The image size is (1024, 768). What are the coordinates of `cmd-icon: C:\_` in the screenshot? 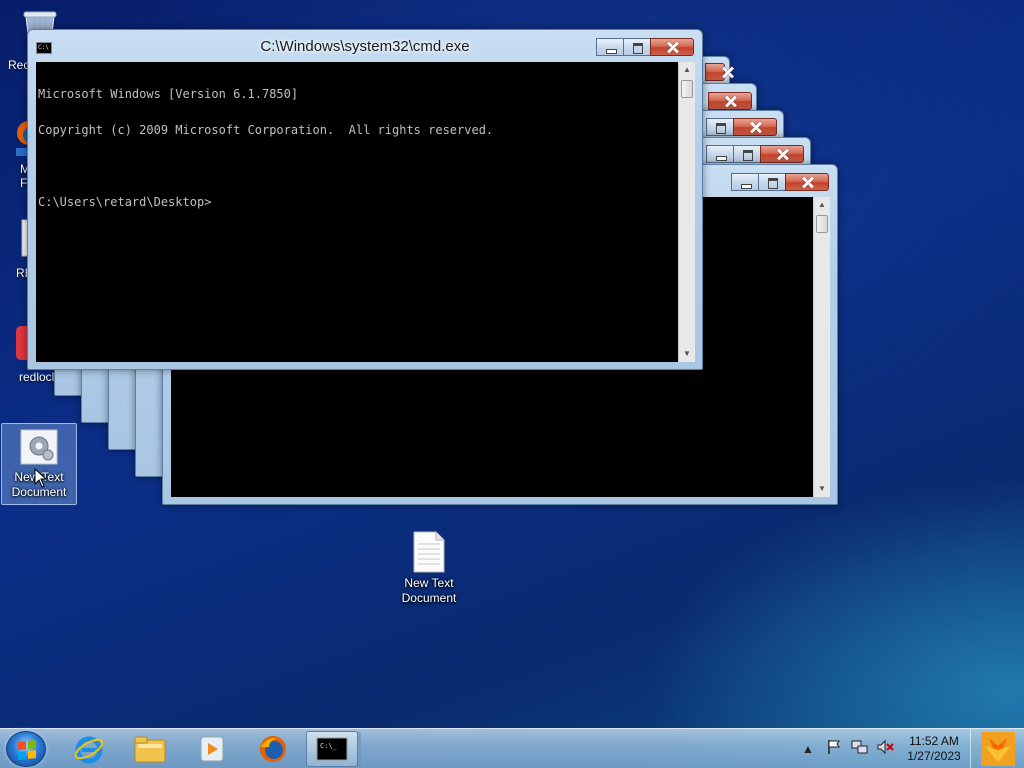 It's located at (332, 749).